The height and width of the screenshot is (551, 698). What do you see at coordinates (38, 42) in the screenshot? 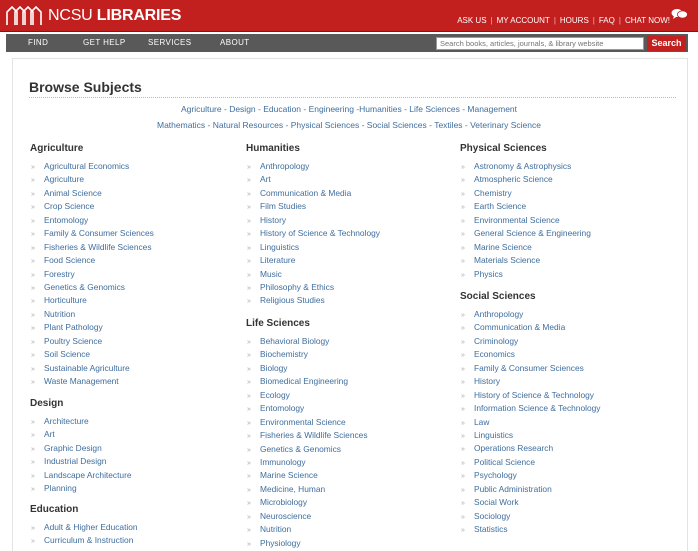
I see `nav-find: FIND` at bounding box center [38, 42].